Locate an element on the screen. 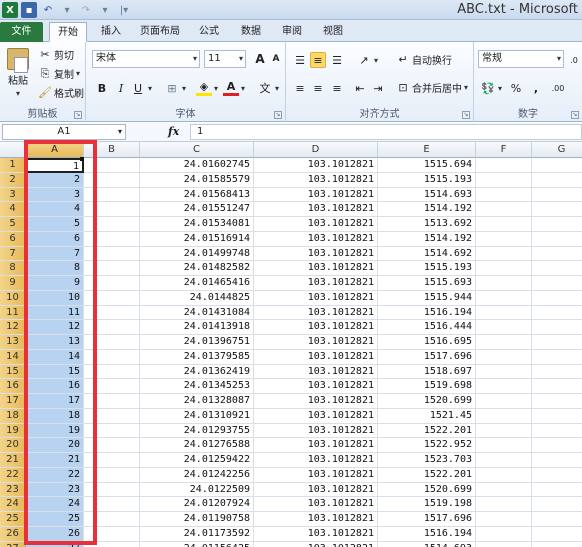 The height and width of the screenshot is (547, 582). cell-b20 is located at coordinates (112, 445).